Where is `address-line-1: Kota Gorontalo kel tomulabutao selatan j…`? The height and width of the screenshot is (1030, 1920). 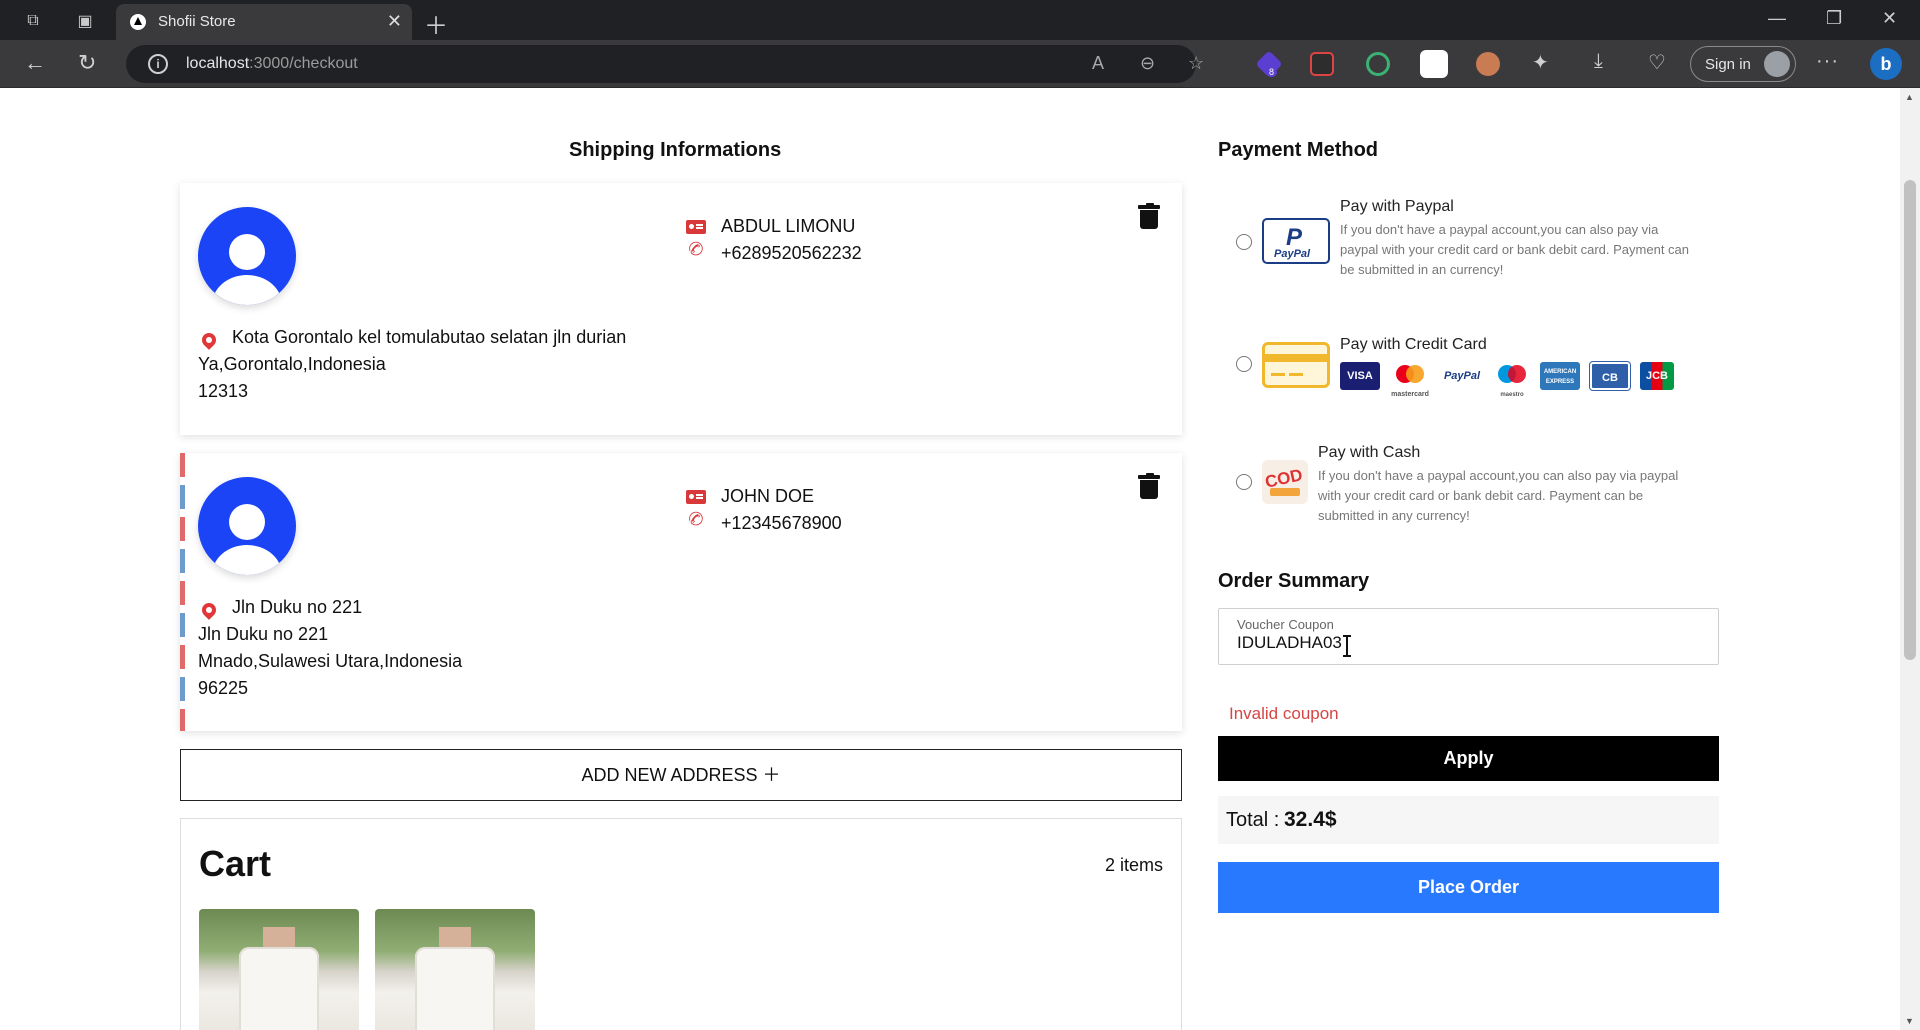 address-line-1: Kota Gorontalo kel tomulabutao selatan j… is located at coordinates (429, 337).